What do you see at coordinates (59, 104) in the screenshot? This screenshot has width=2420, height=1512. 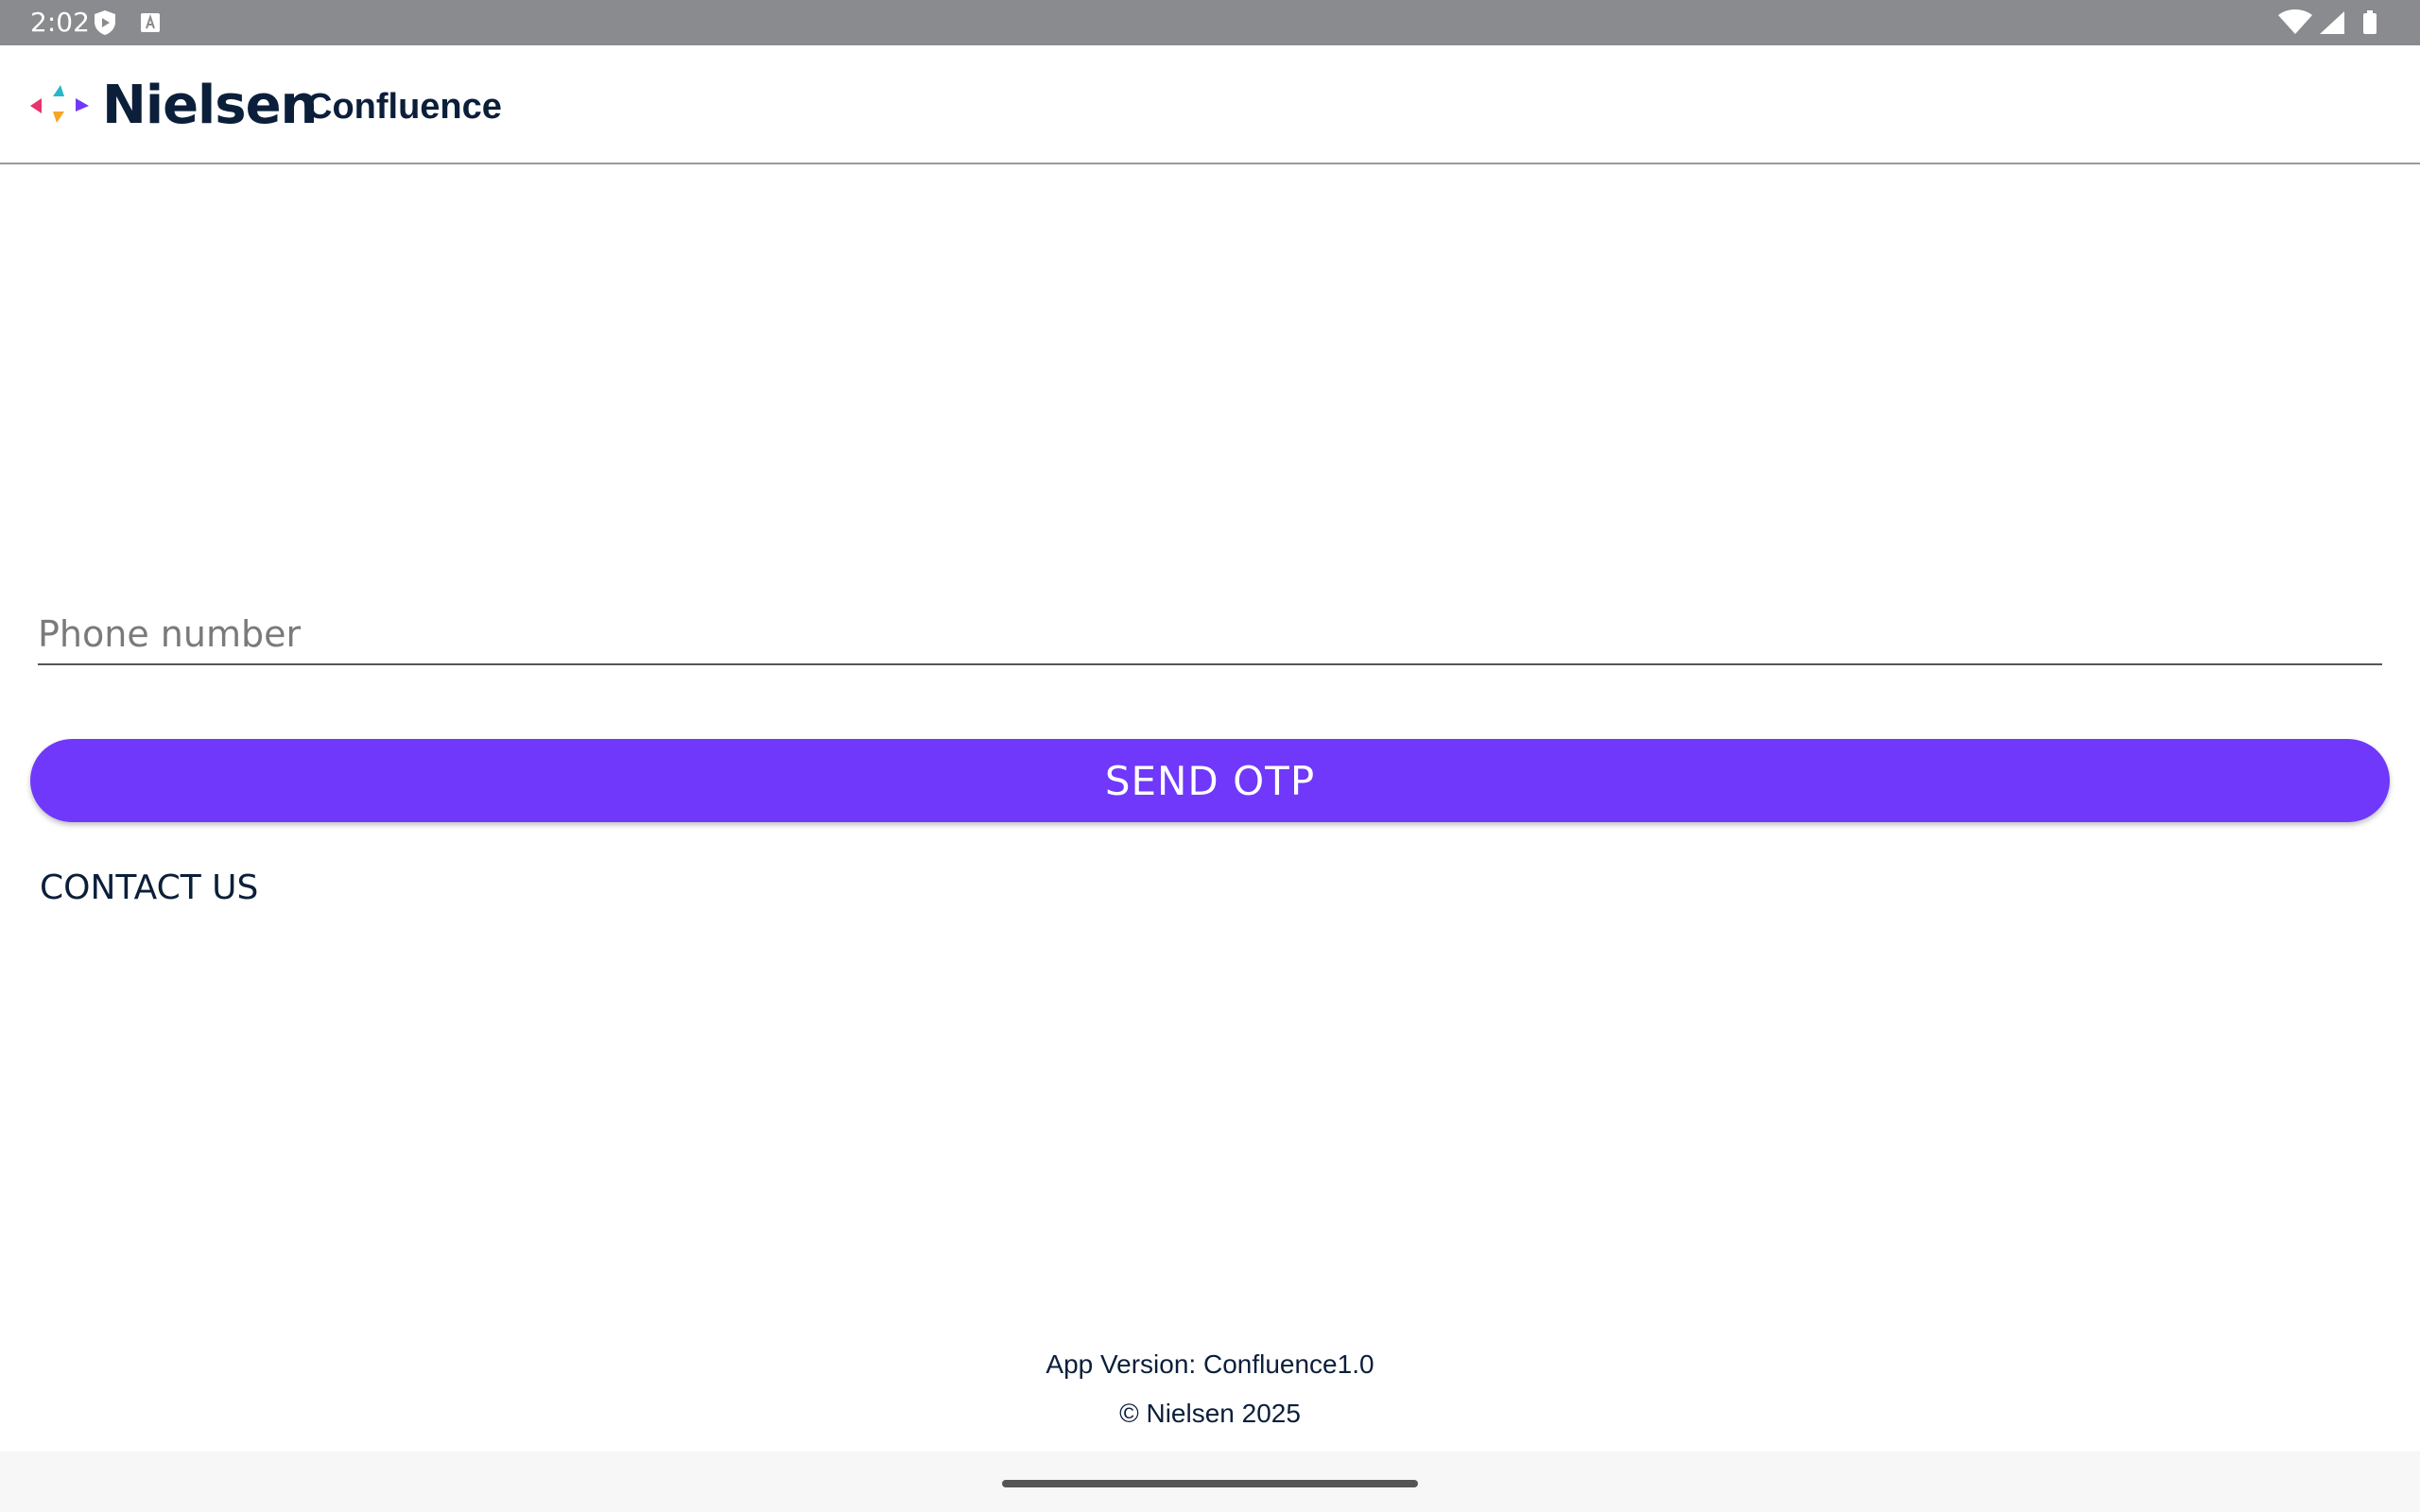 I see `nielsen-logo-icon` at bounding box center [59, 104].